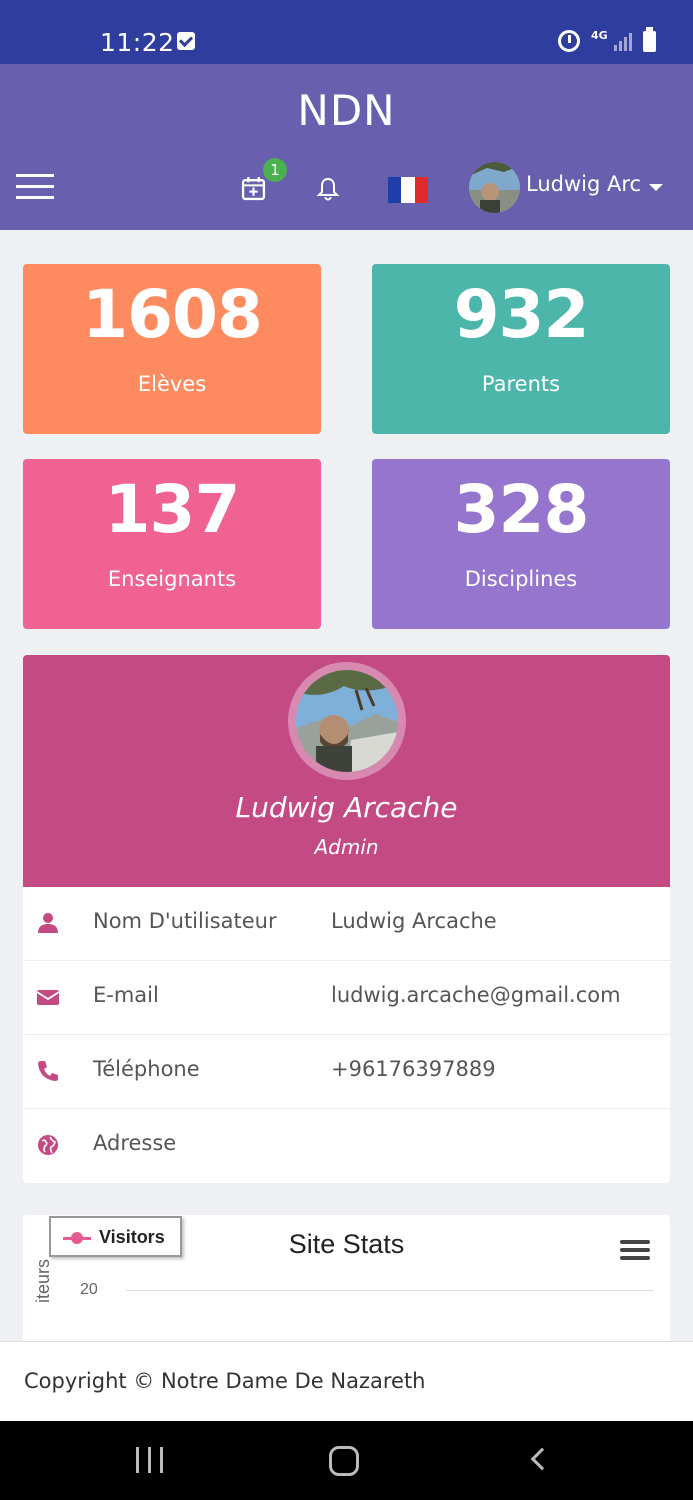 The image size is (693, 1500). Describe the element at coordinates (48, 1071) in the screenshot. I see `phone-icon` at that location.